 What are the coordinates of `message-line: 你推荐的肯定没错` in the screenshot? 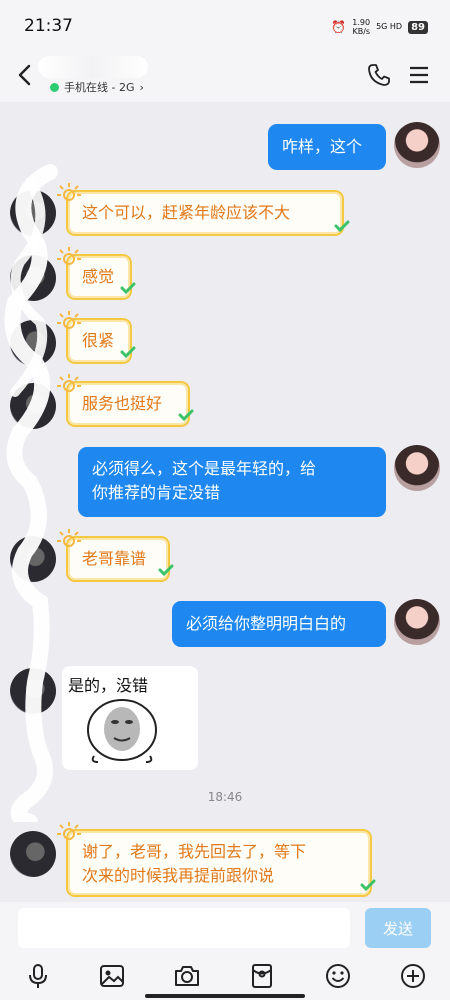 It's located at (156, 492).